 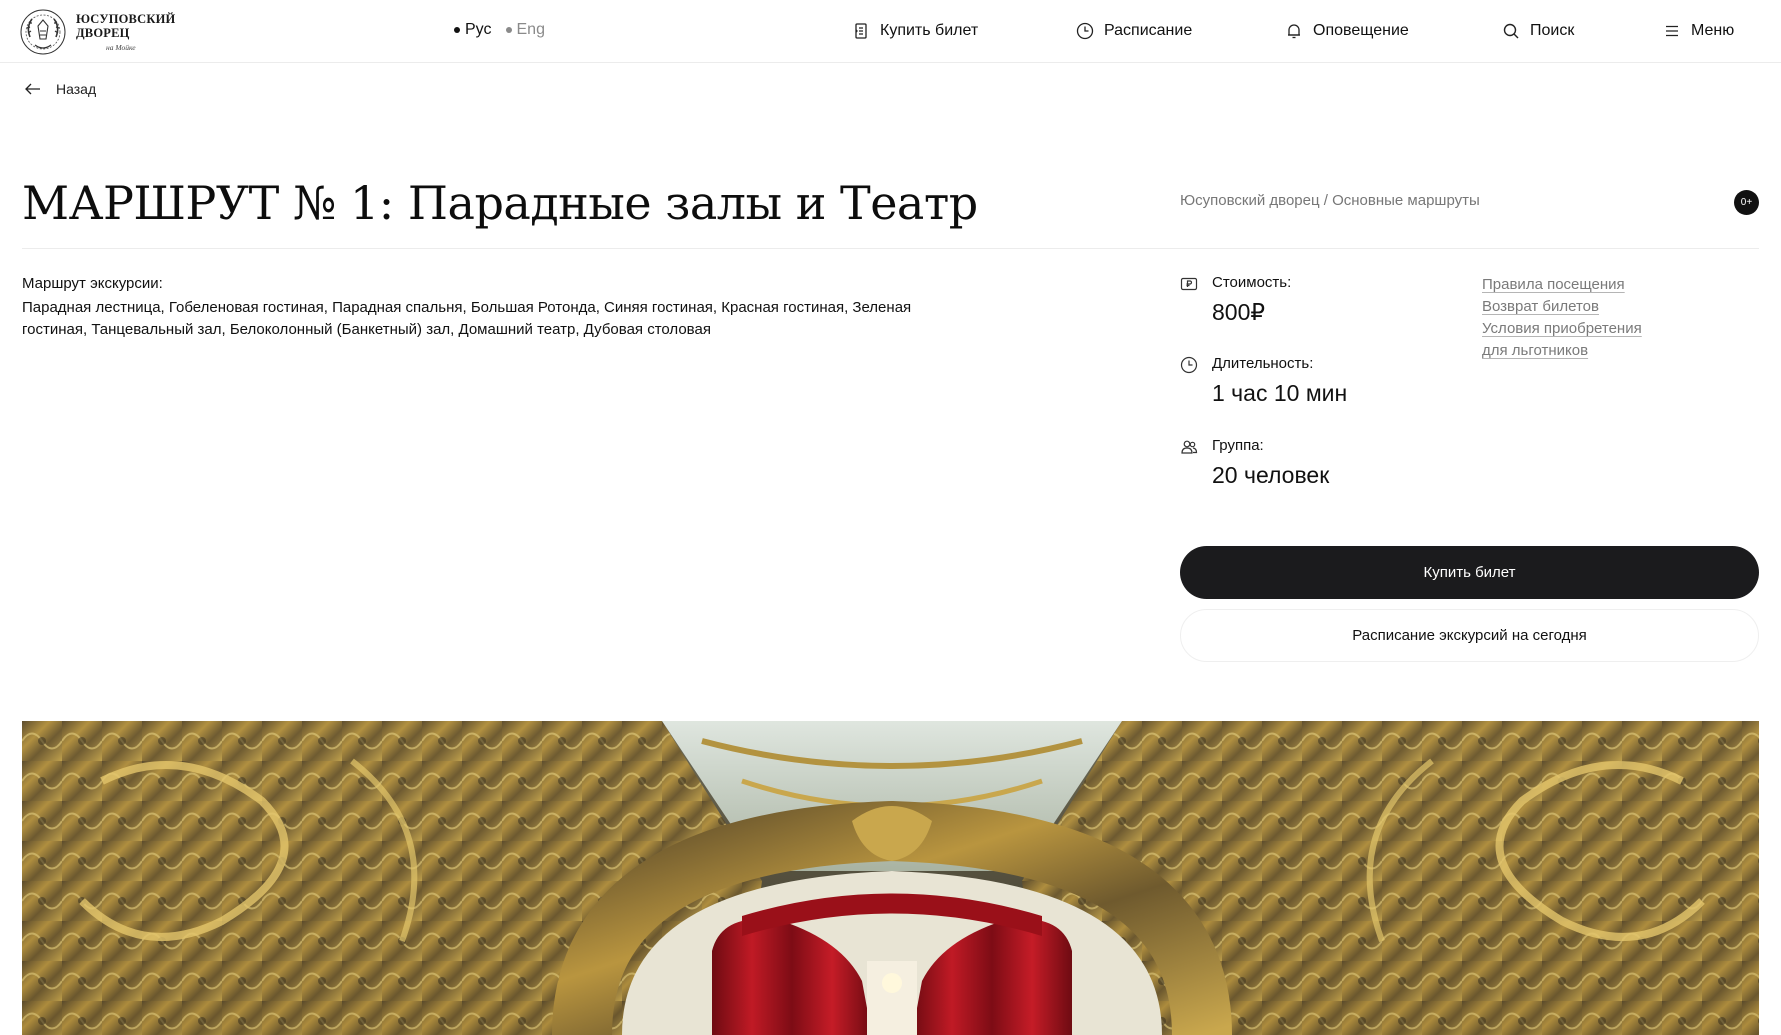 I want to click on lang-ru-label: Рус, so click(x=478, y=29).